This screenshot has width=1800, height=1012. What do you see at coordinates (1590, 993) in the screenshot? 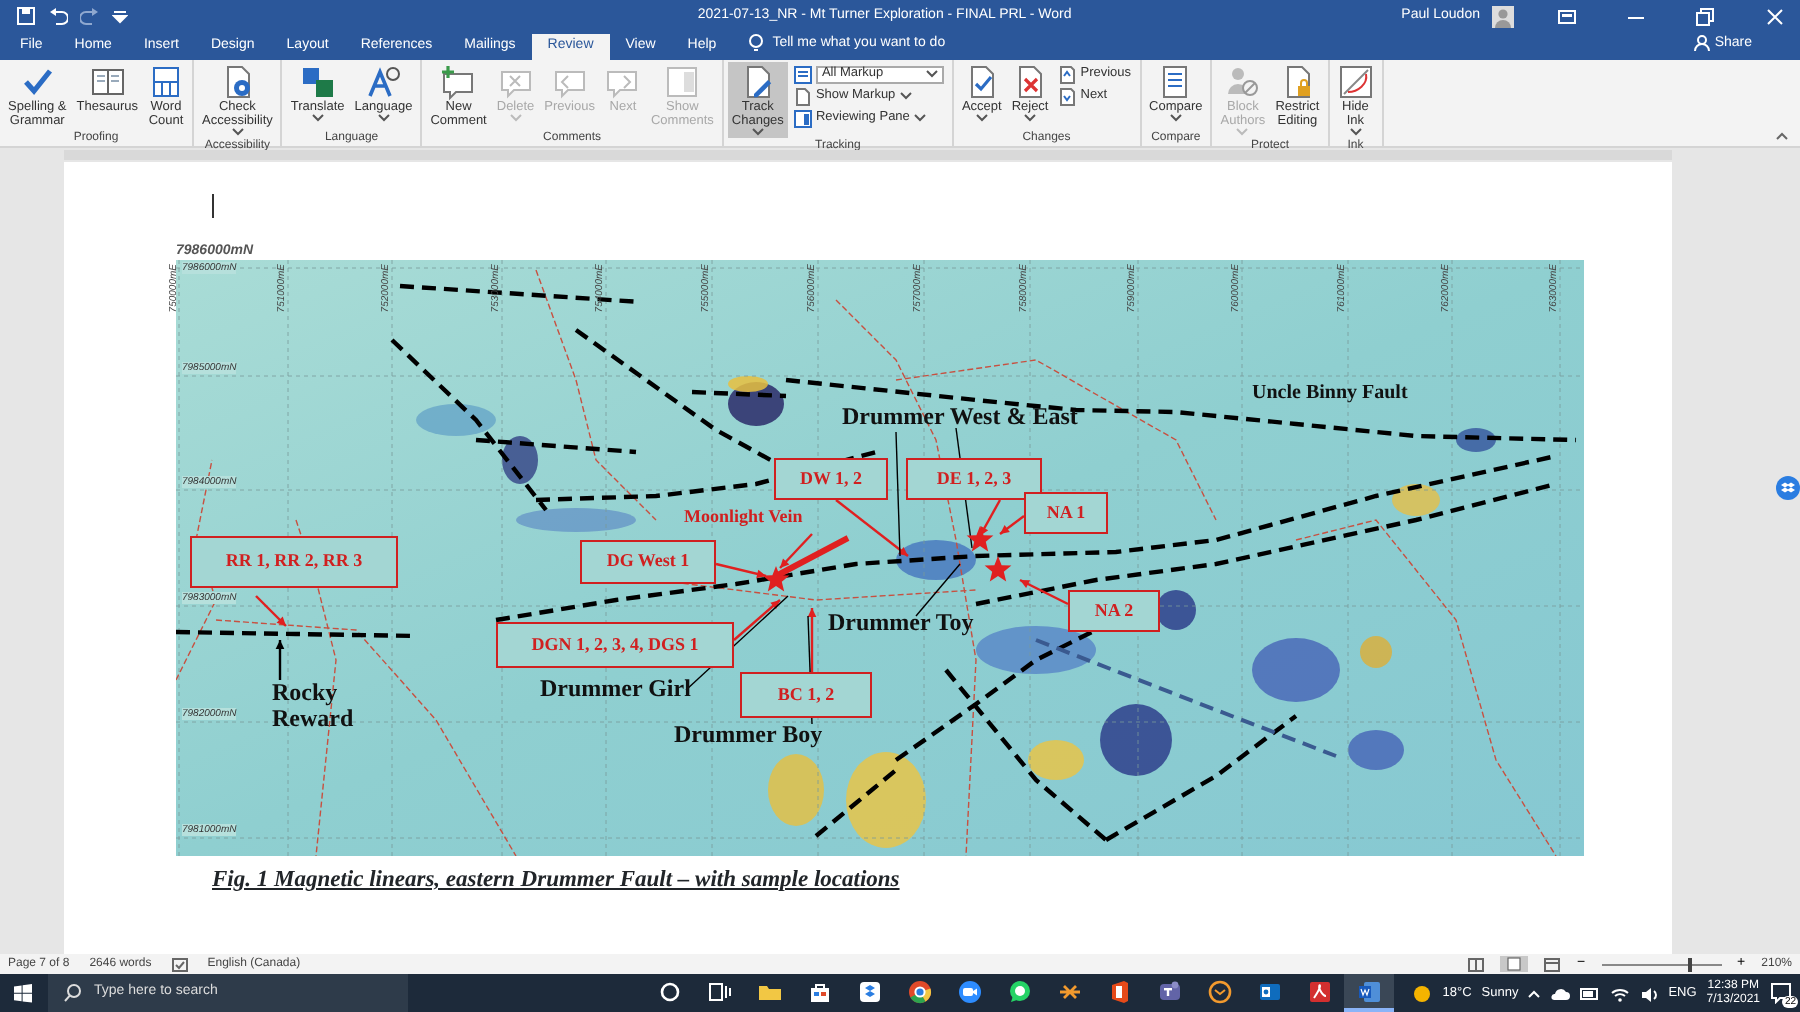
I see `battery-icon` at bounding box center [1590, 993].